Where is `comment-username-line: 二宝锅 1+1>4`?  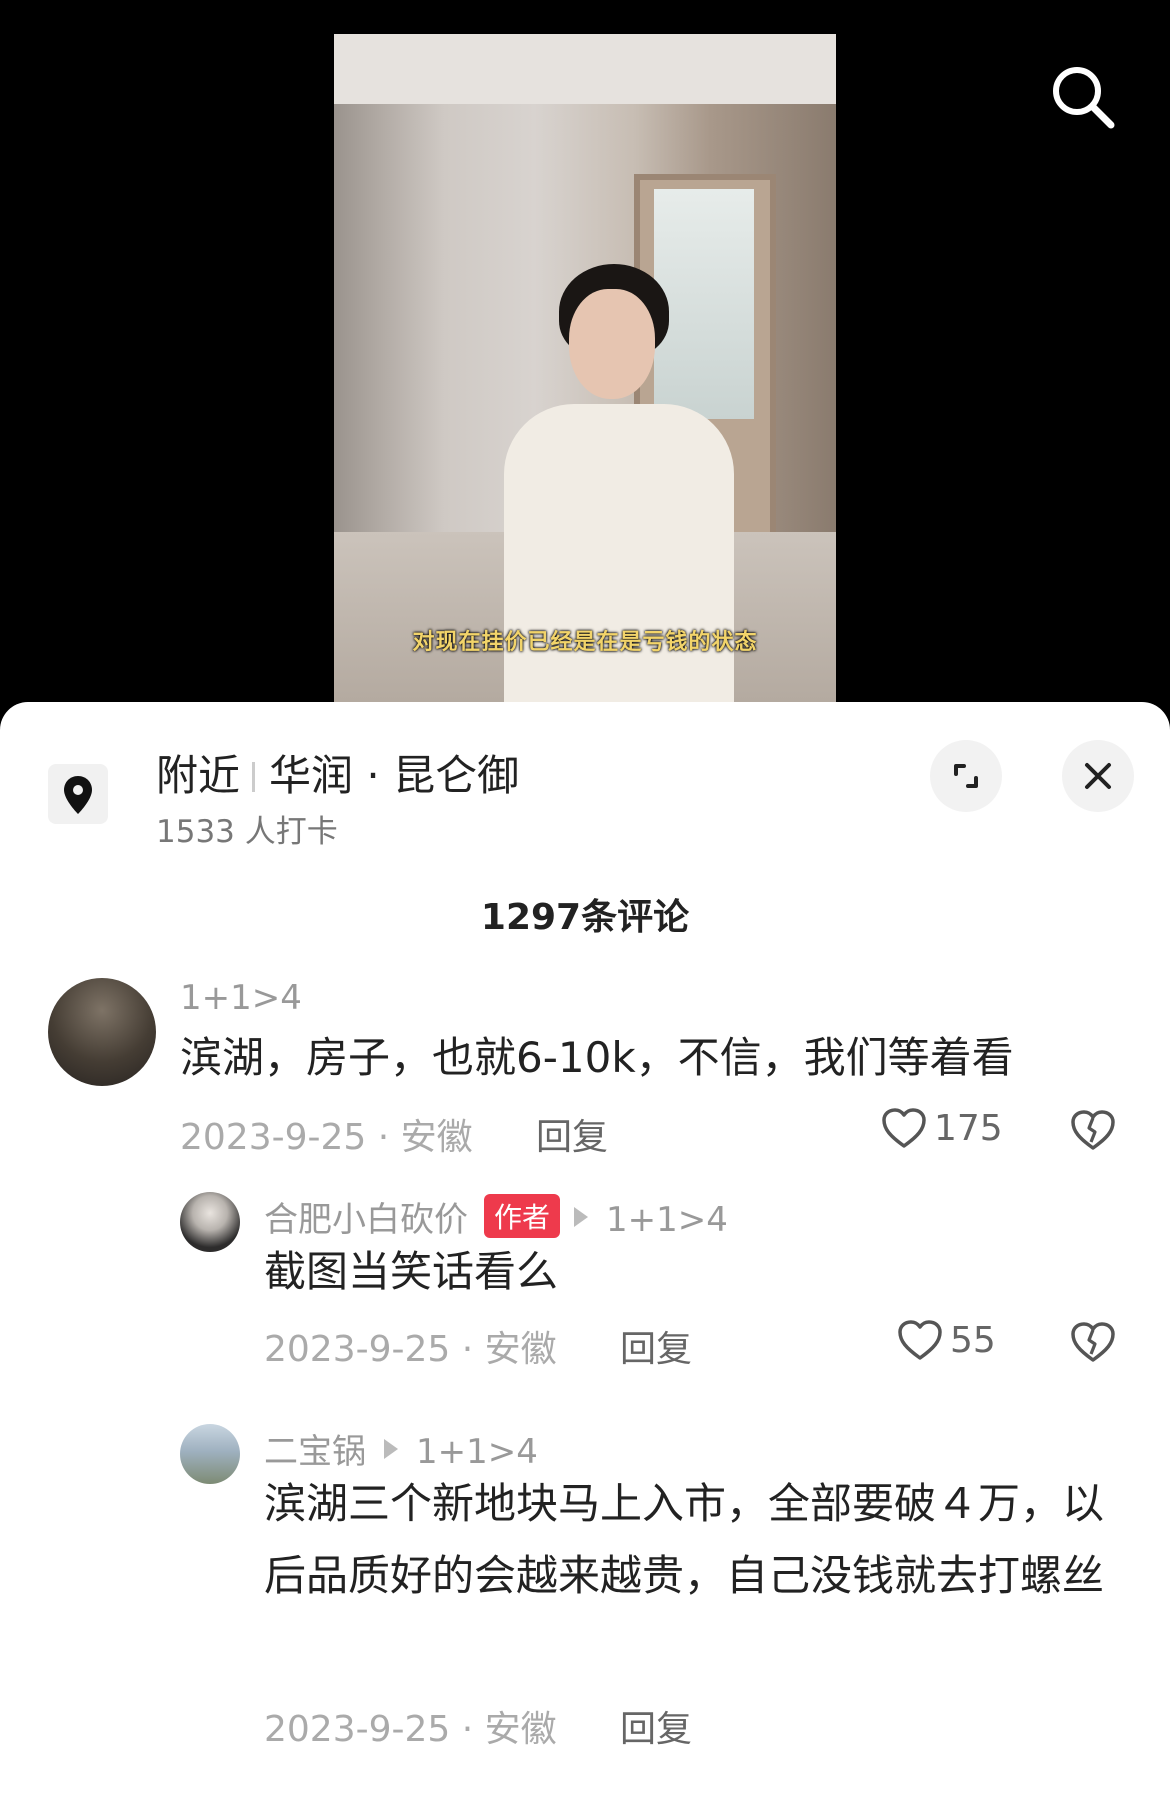 comment-username-line: 二宝锅 1+1>4 is located at coordinates (401, 1448).